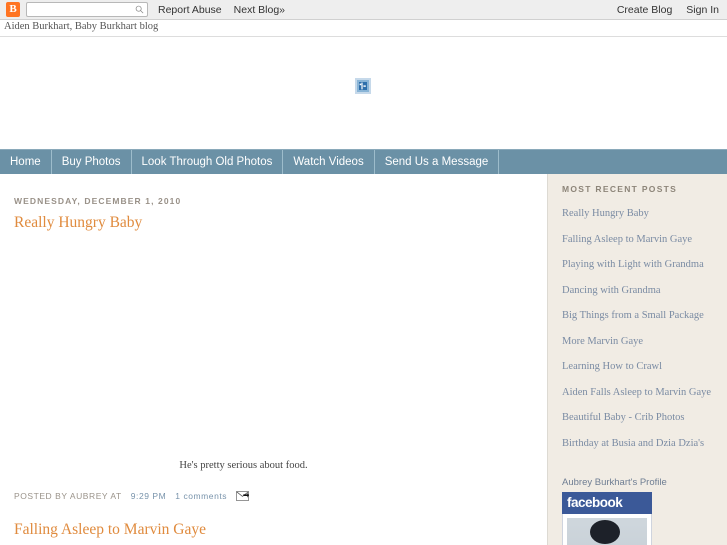 This screenshot has height=545, width=727. I want to click on broken-image-icon, so click(363, 86).